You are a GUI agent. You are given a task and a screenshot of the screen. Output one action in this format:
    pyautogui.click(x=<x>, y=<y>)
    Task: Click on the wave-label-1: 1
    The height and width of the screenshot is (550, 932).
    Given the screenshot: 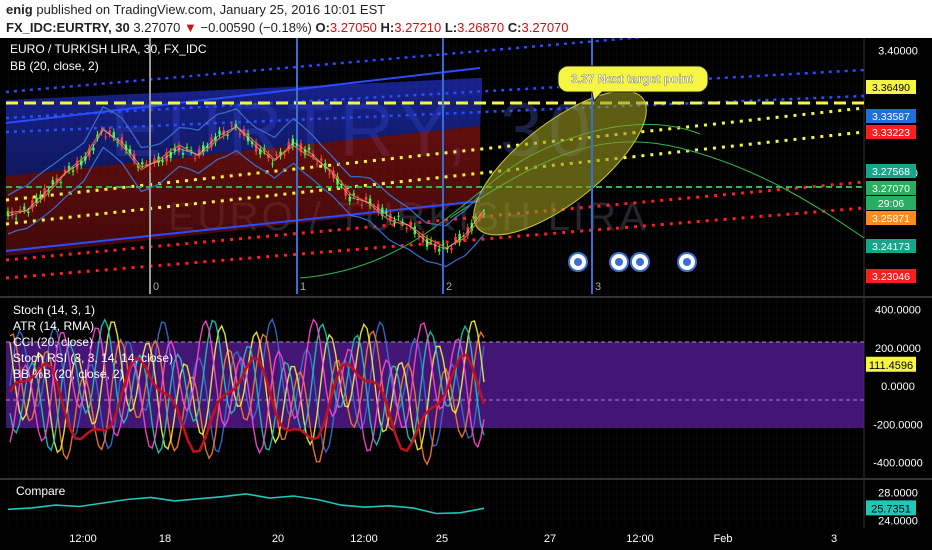 What is the action you would take?
    pyautogui.click(x=303, y=287)
    